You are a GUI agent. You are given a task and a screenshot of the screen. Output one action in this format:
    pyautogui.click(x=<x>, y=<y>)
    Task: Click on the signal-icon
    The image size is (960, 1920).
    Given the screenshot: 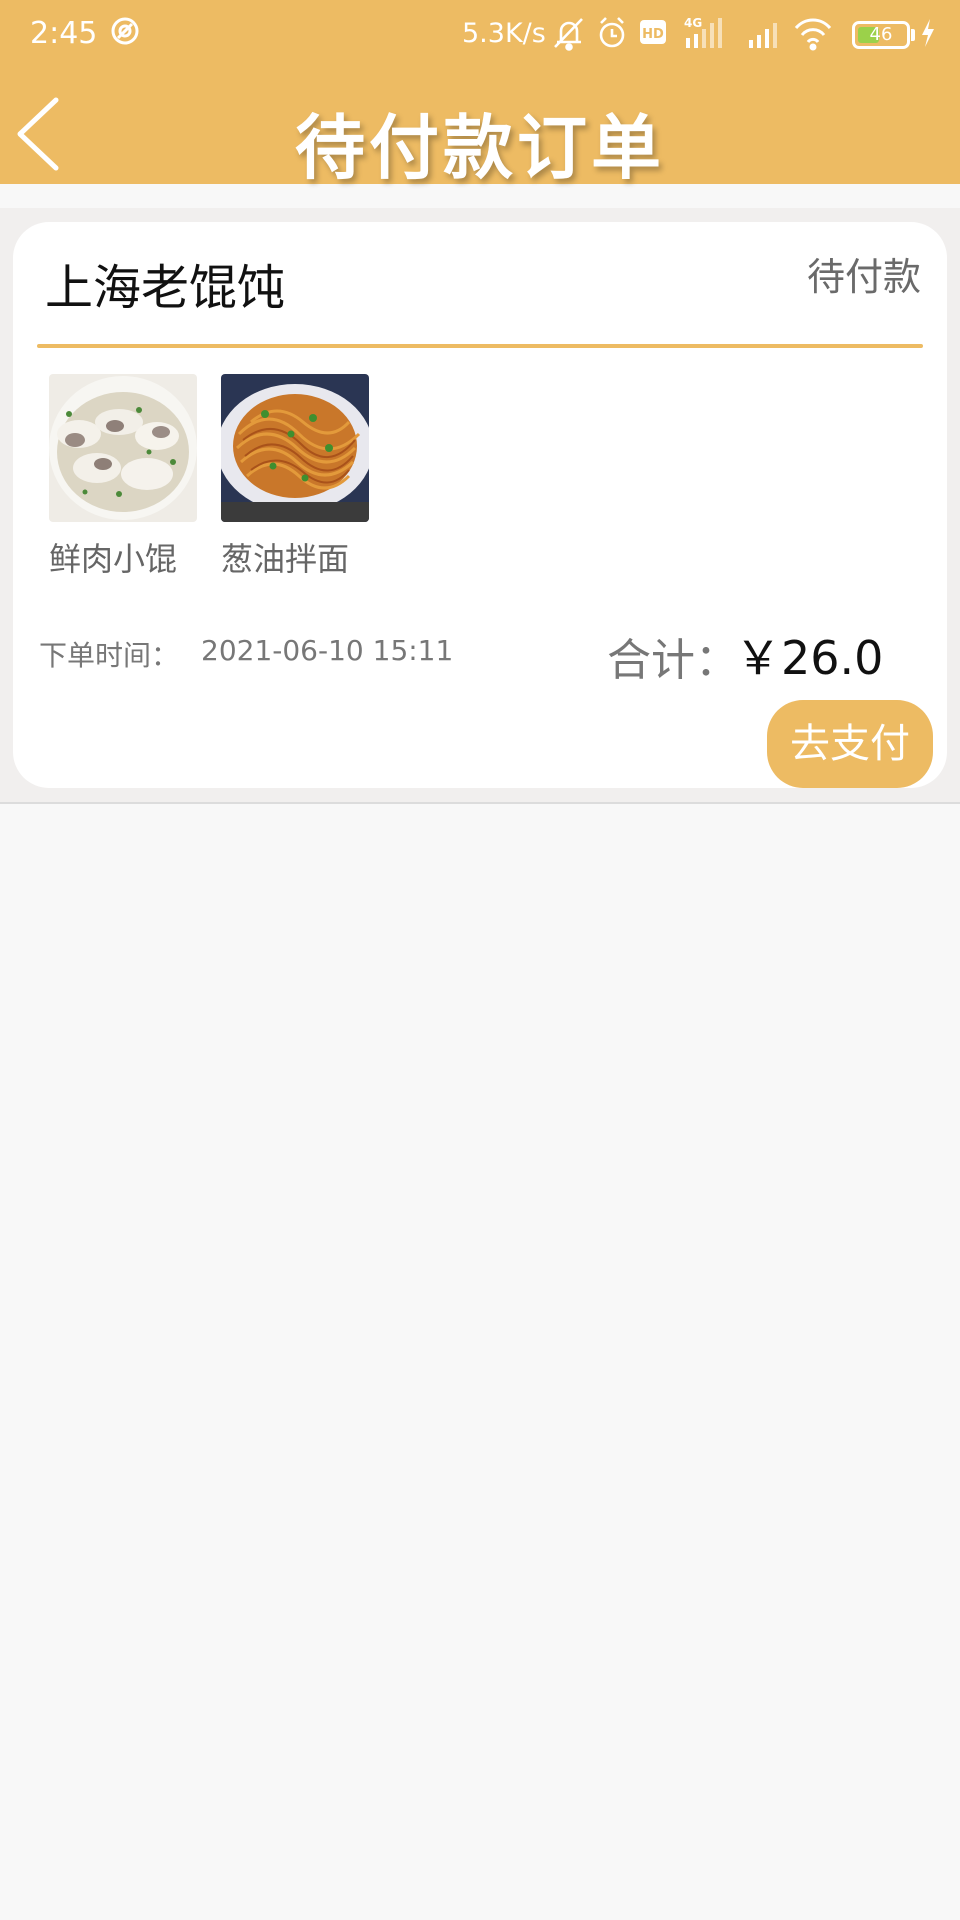 What is the action you would take?
    pyautogui.click(x=763, y=35)
    